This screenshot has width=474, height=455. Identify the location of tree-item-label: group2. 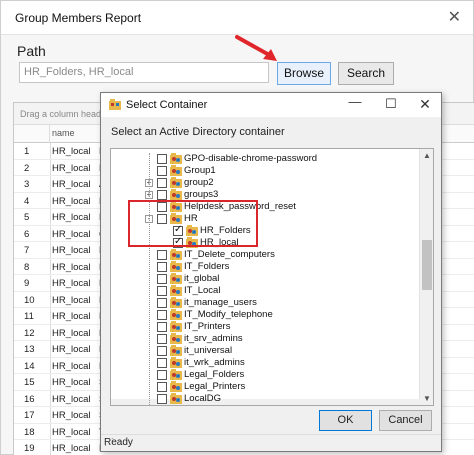
(199, 182).